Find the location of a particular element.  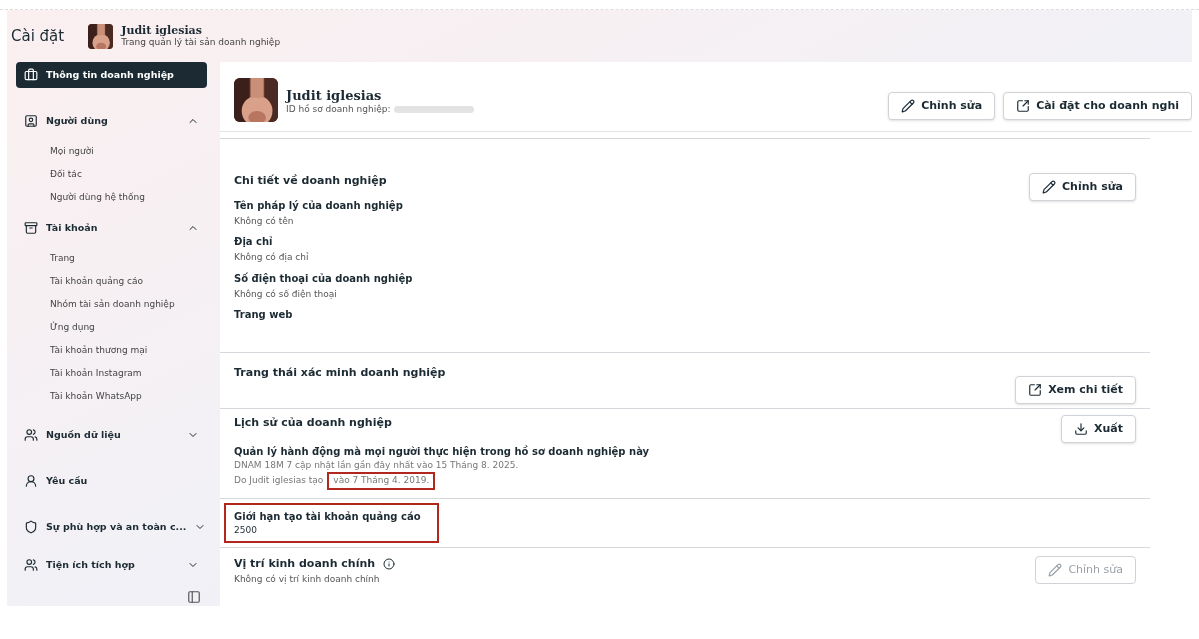

sidebar-item: Tiện ích tích hợp is located at coordinates (111, 565).